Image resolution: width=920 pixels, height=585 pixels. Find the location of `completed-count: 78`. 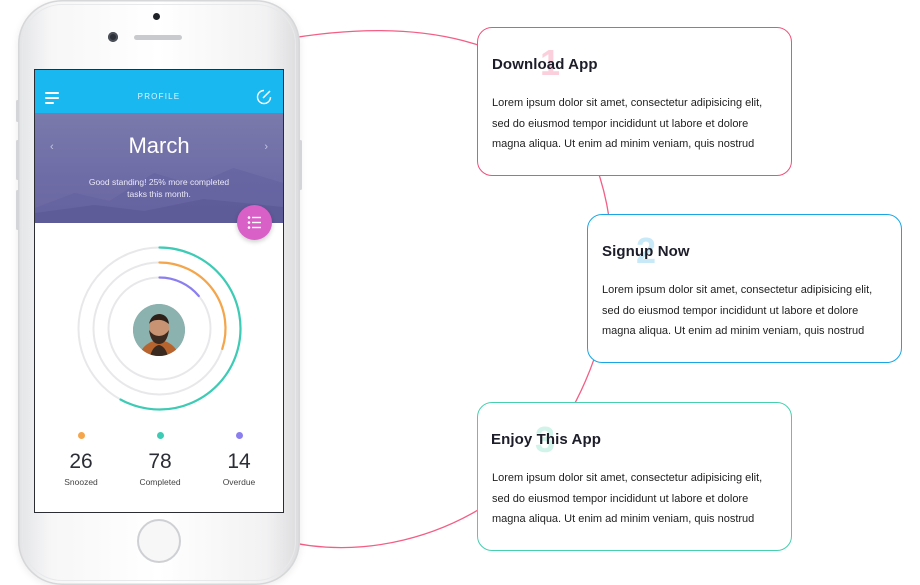

completed-count: 78 is located at coordinates (160, 461).